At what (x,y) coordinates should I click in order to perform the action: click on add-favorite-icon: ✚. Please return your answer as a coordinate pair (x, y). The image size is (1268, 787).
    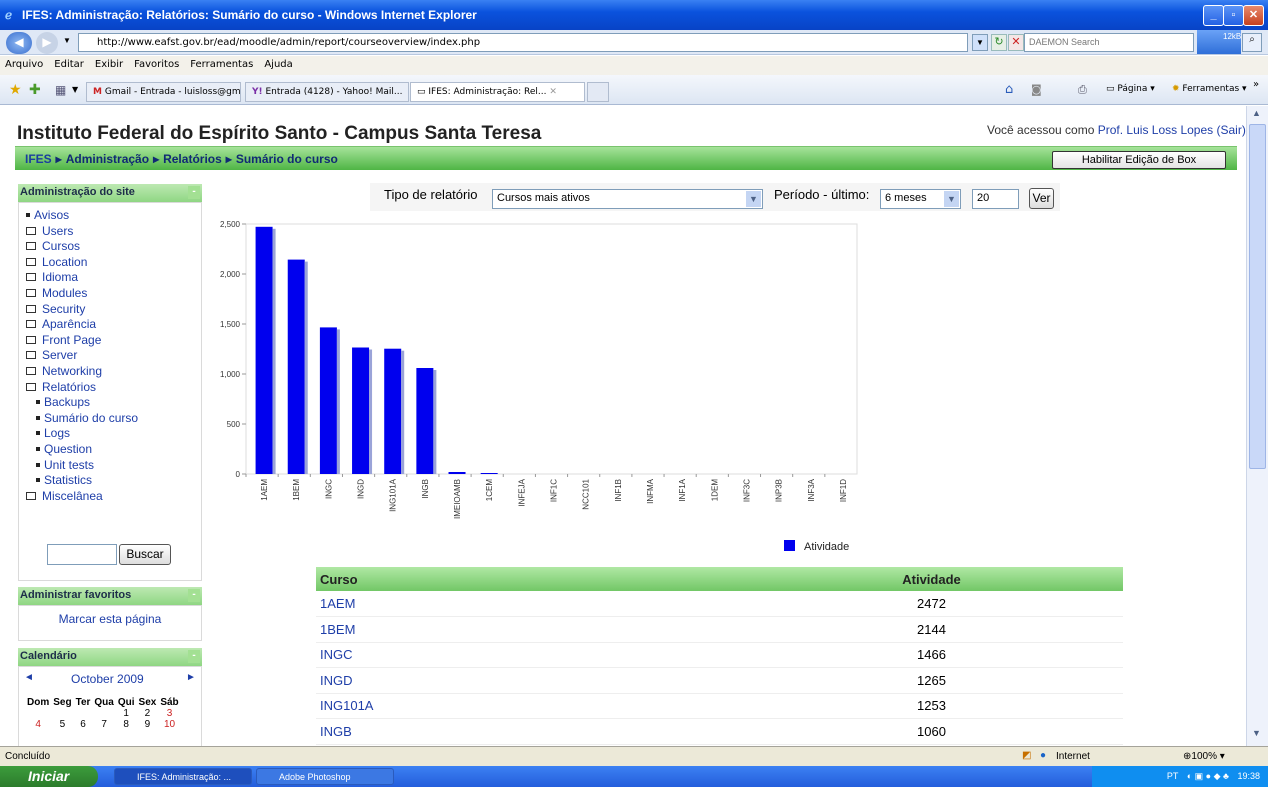
    Looking at the image, I should click on (35, 90).